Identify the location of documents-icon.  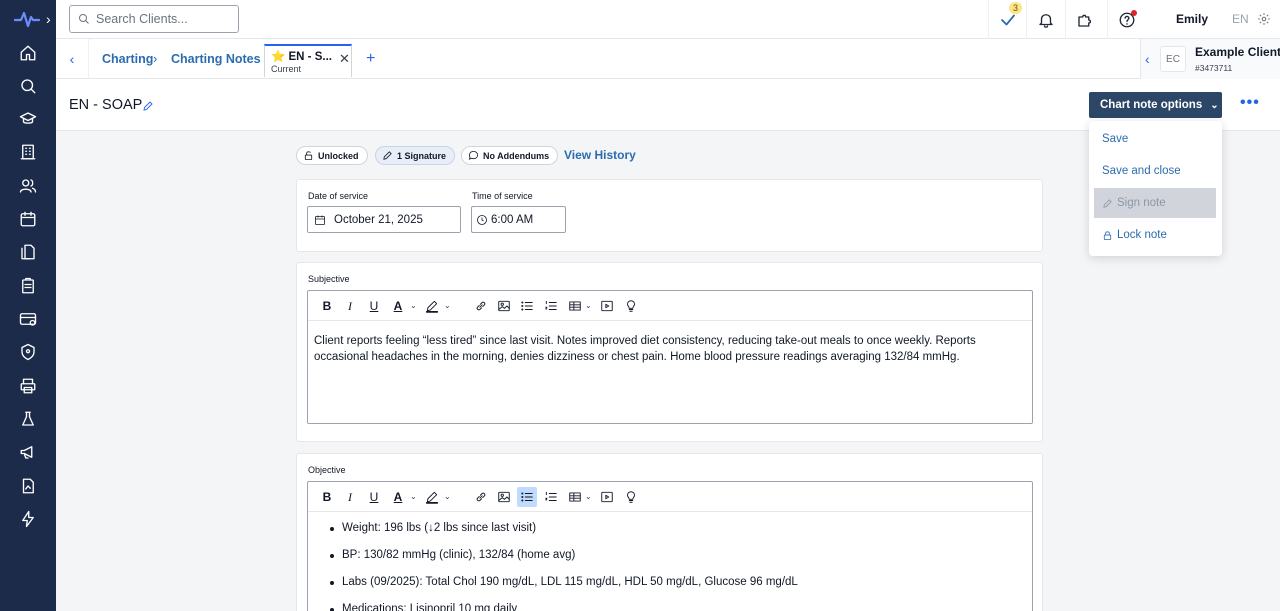
(28, 252).